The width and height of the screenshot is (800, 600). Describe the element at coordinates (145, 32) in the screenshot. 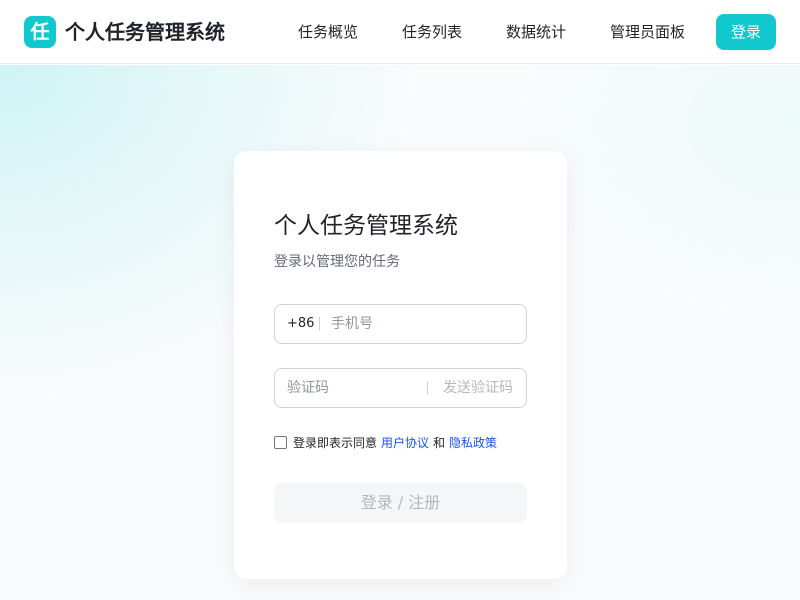

I see `app-title: 个人任务管理系统` at that location.